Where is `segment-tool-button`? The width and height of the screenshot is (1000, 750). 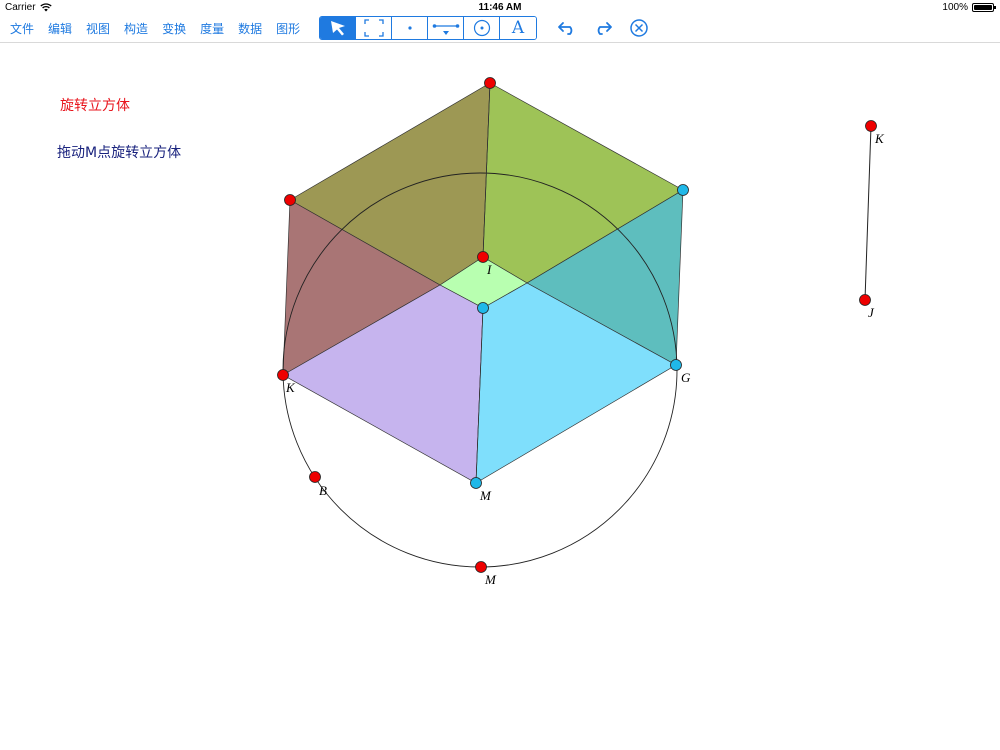 segment-tool-button is located at coordinates (446, 28).